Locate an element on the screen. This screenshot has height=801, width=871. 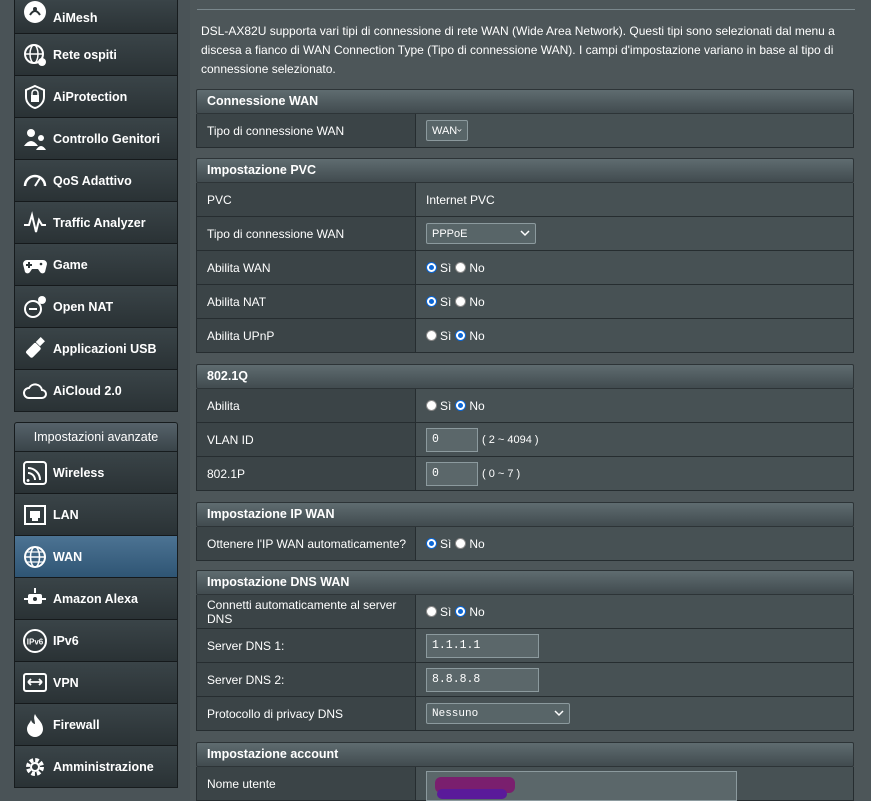
conn-type-value: PPPoE is located at coordinates (450, 233).